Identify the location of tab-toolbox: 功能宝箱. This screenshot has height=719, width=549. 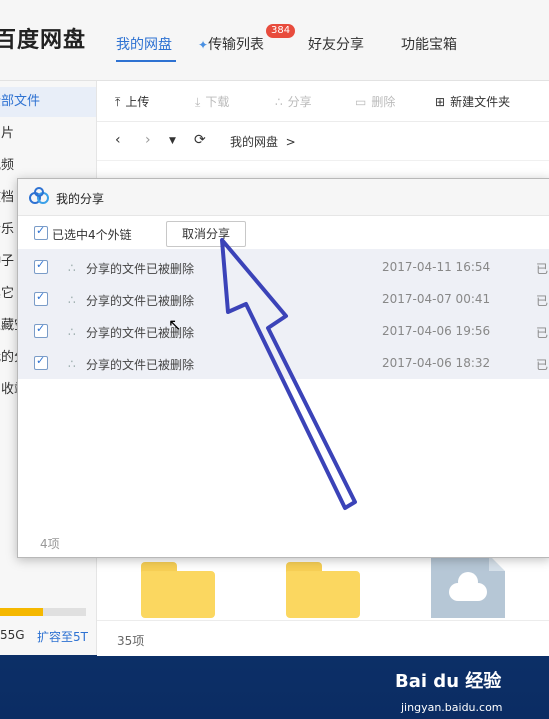
(429, 44).